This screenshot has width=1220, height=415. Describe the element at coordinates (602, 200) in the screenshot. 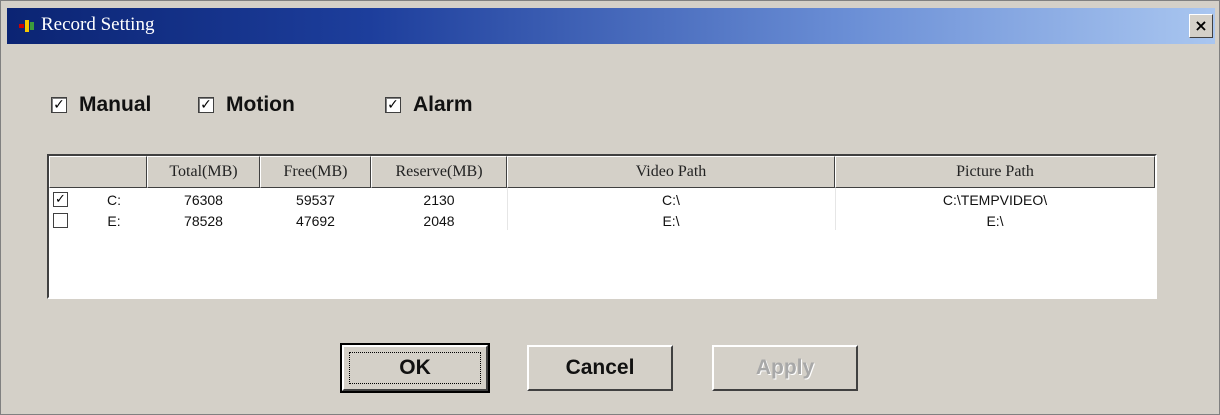

I see `table-row: ✓ C: 76308 59537 2130 C:\ C:\TEMPVIDEO\` at that location.